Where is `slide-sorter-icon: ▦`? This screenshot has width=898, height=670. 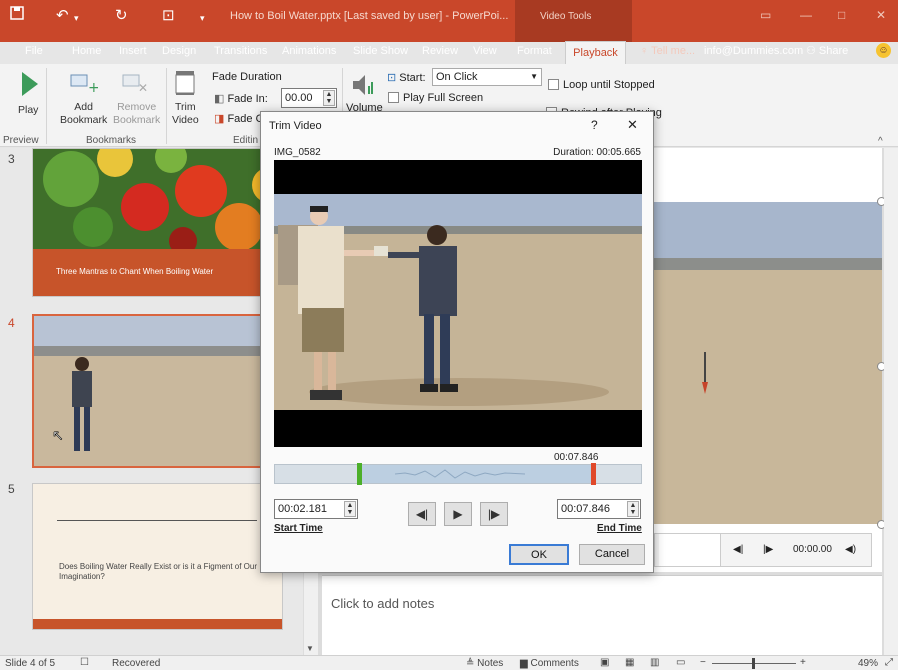
slide-sorter-icon: ▦ is located at coordinates (629, 662).